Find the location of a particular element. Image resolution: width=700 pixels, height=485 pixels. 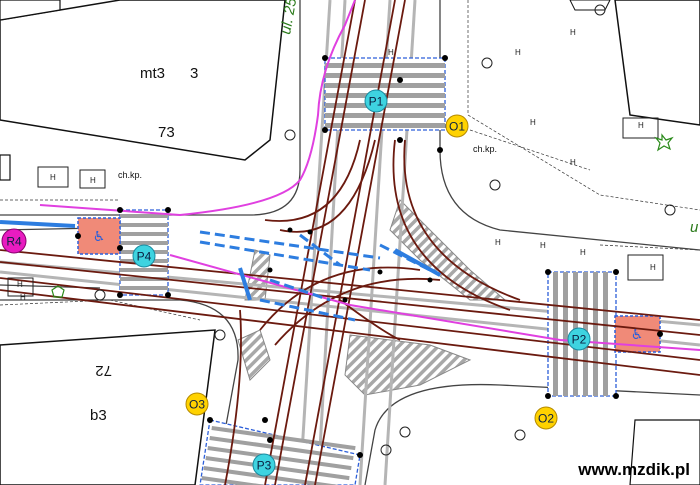

building-number-top-left: 3 is located at coordinates (194, 73).